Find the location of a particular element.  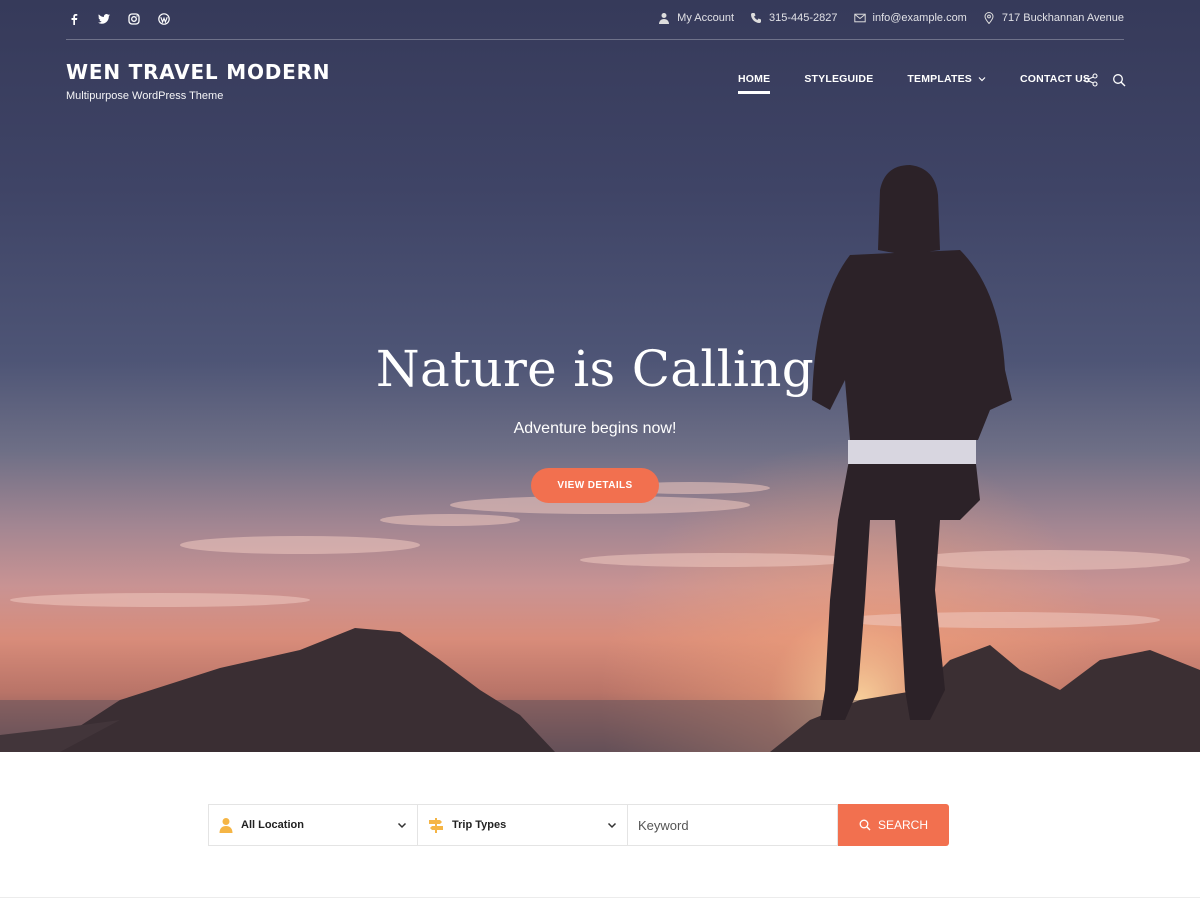

signpost-icon is located at coordinates (436, 825).